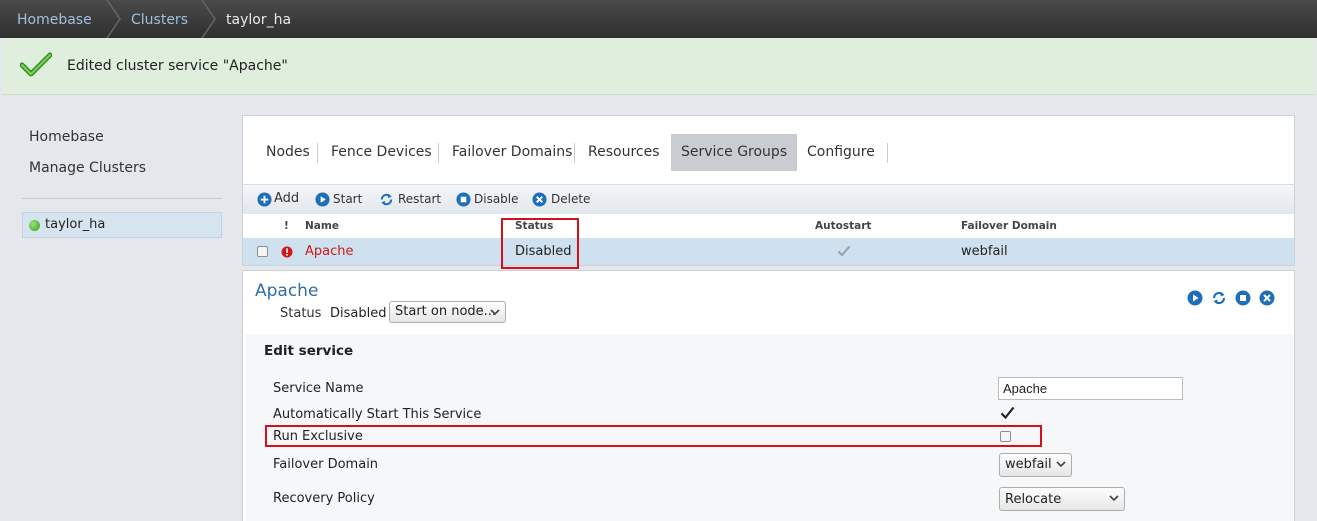 This screenshot has height=521, width=1317. Describe the element at coordinates (34, 225) in the screenshot. I see `status-dot-icon` at that location.